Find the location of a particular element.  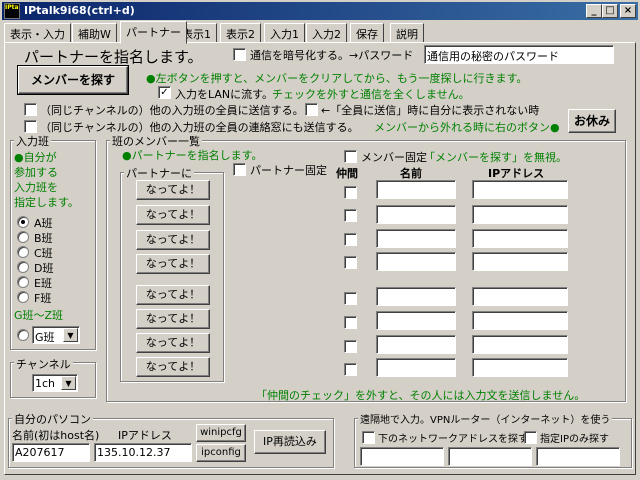

my-pc-ip-label: IPアドレス is located at coordinates (145, 435).